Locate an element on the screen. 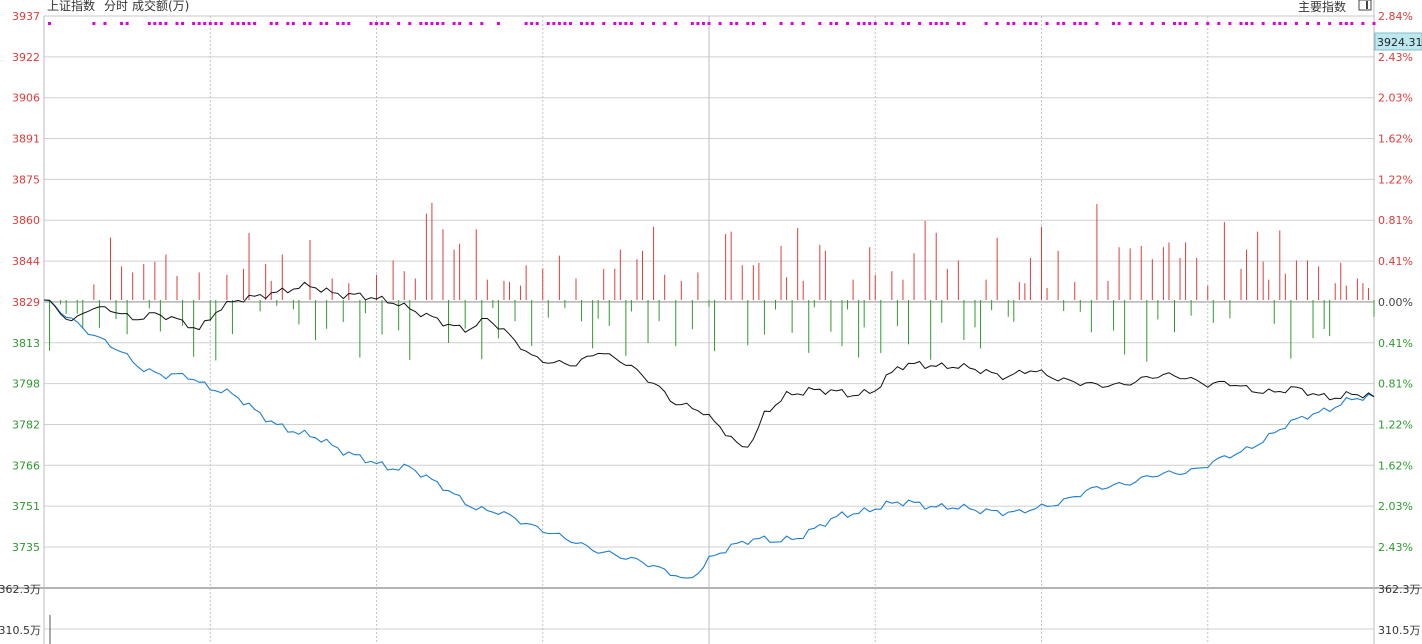 This screenshot has height=644, width=1422. y-tick-left: 3860 is located at coordinates (26, 220).